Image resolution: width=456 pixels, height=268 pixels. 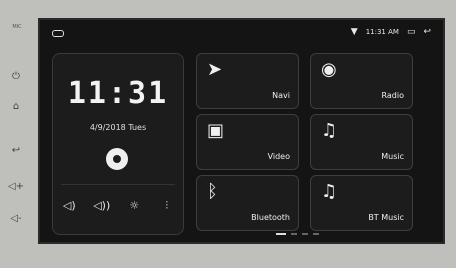 What do you see at coordinates (58, 33) in the screenshot?
I see `home-button` at bounding box center [58, 33].